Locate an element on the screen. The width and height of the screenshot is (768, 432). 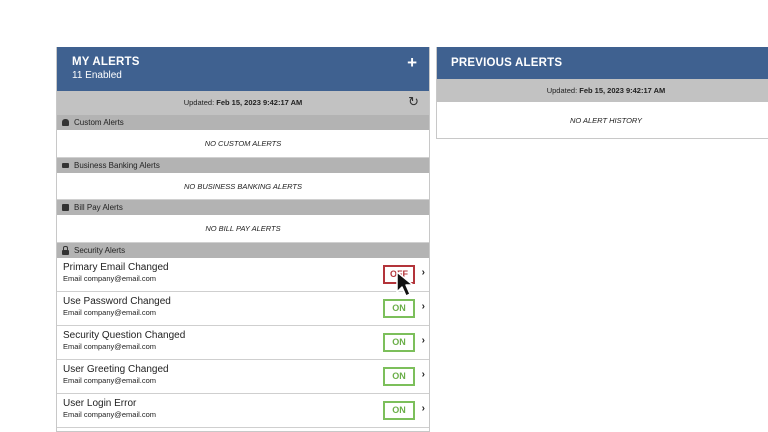
updated-bar: Updated: Feb 15, 2023 9:42:17 AM is located at coordinates (602, 90).